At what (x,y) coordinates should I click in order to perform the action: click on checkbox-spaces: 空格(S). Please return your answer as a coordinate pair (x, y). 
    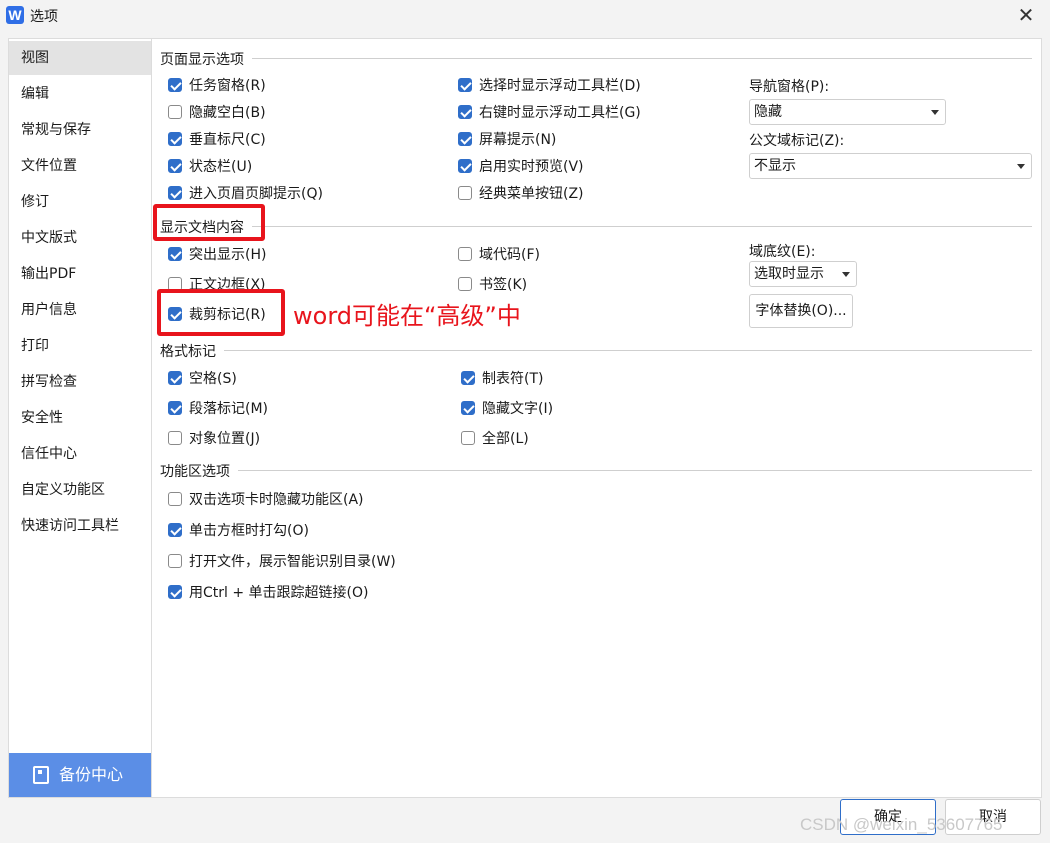
    Looking at the image, I should click on (202, 378).